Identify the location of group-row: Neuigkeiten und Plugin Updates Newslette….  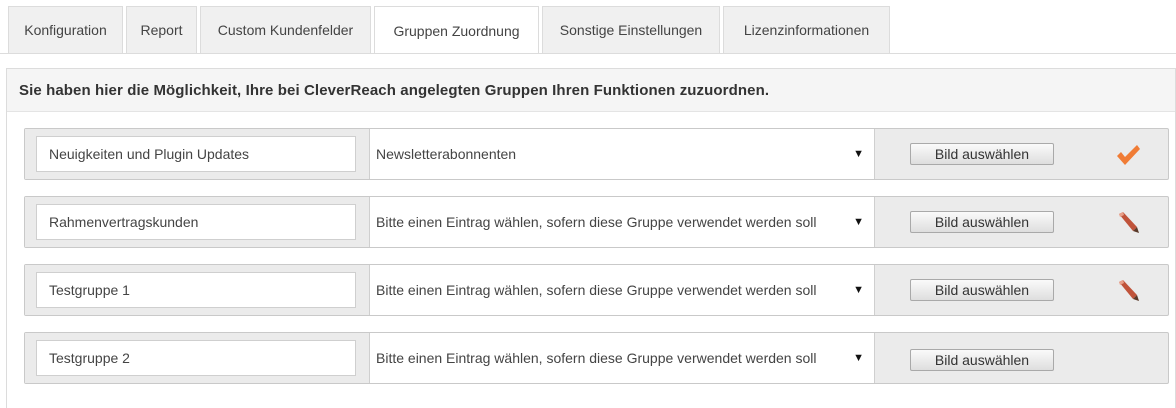
(596, 154).